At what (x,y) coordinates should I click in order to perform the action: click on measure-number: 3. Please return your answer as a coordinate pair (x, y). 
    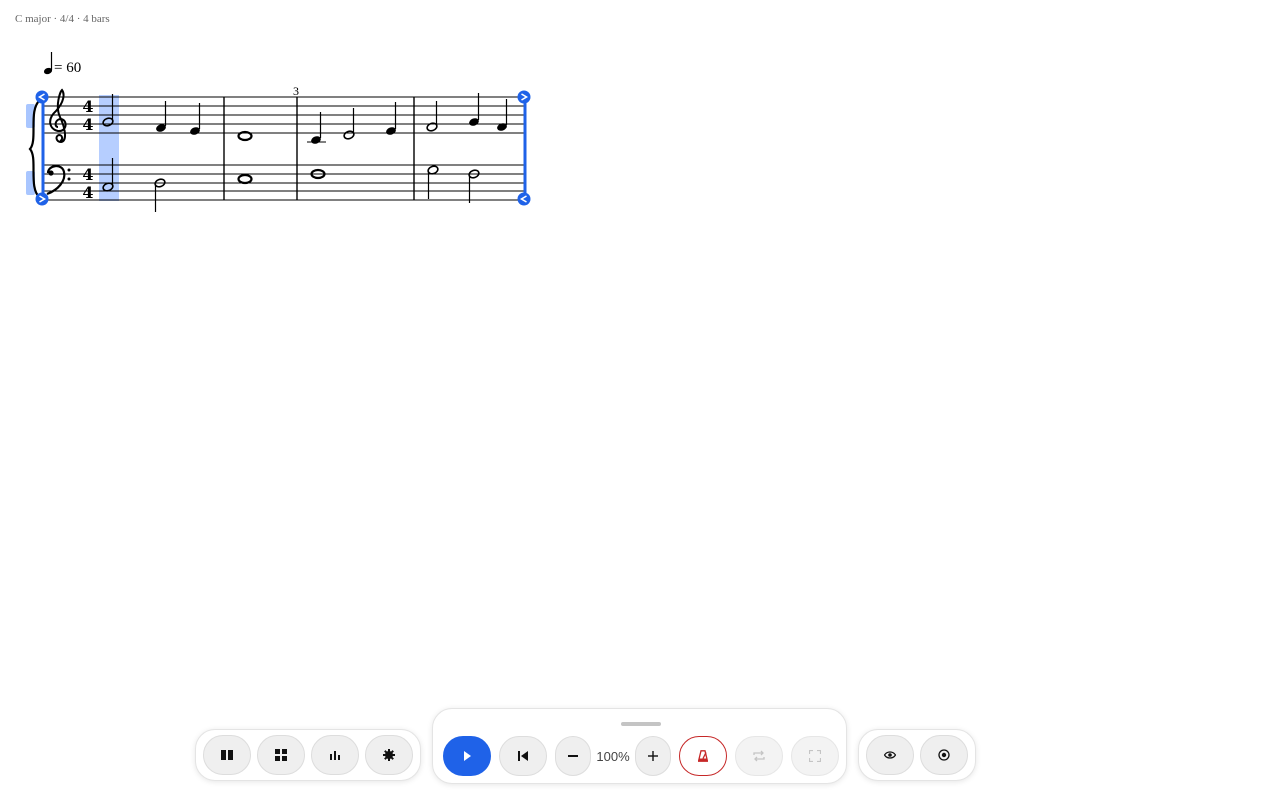
    Looking at the image, I should click on (296, 91).